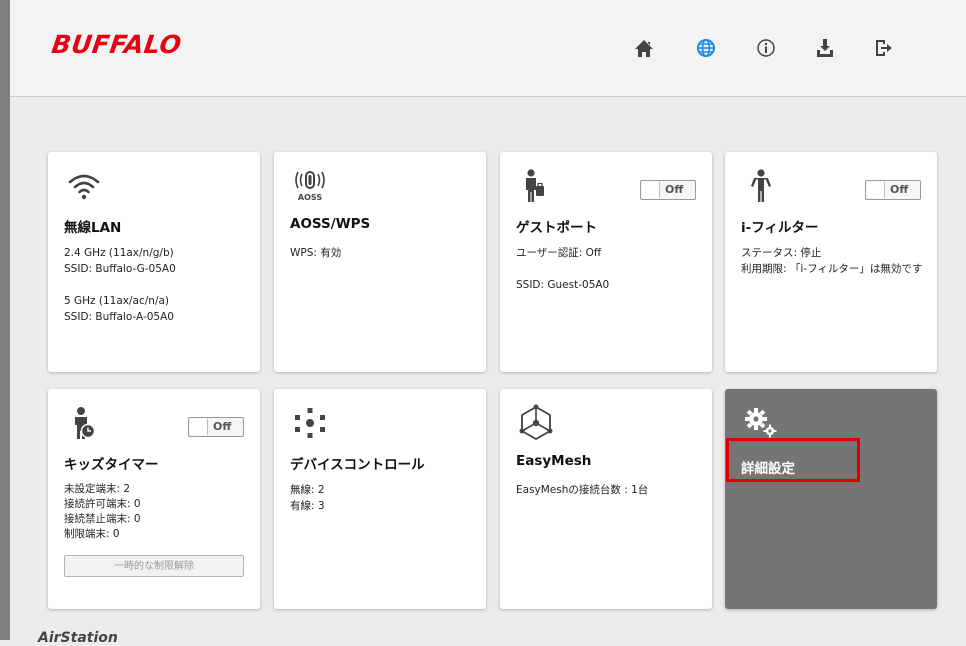 The image size is (966, 646). I want to click on kids-timer-toggle: Off, so click(216, 427).